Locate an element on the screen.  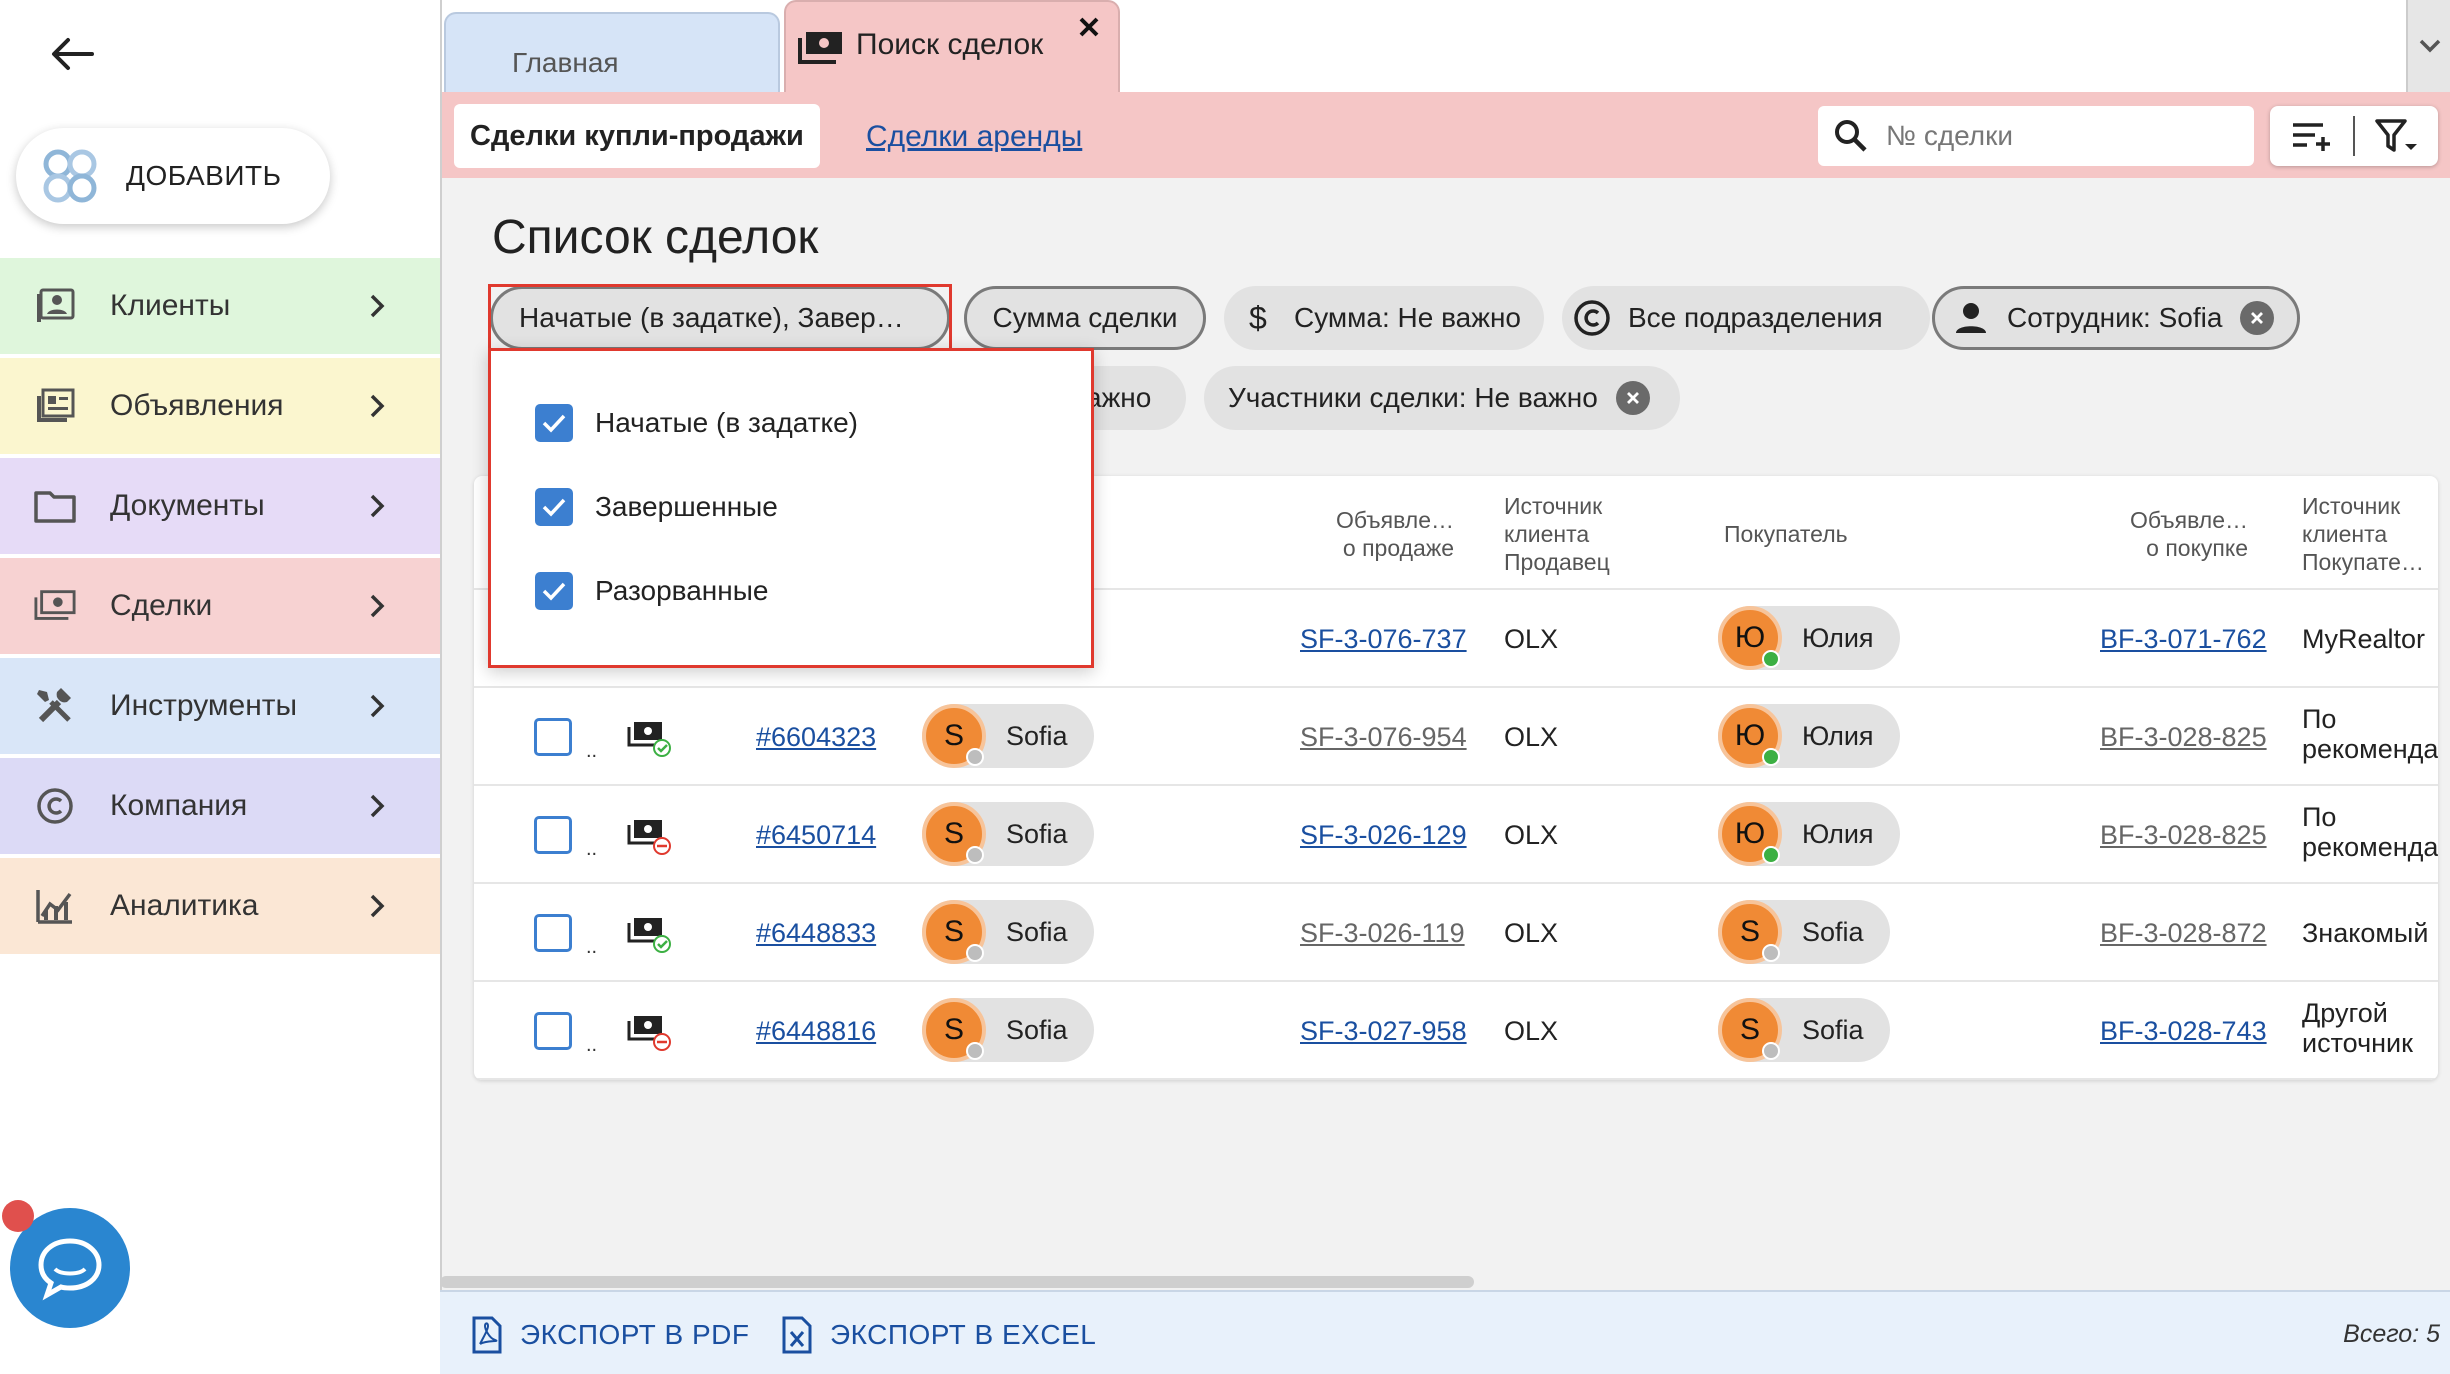
listing-buy-link: BF-3-028-872 is located at coordinates (2183, 933).